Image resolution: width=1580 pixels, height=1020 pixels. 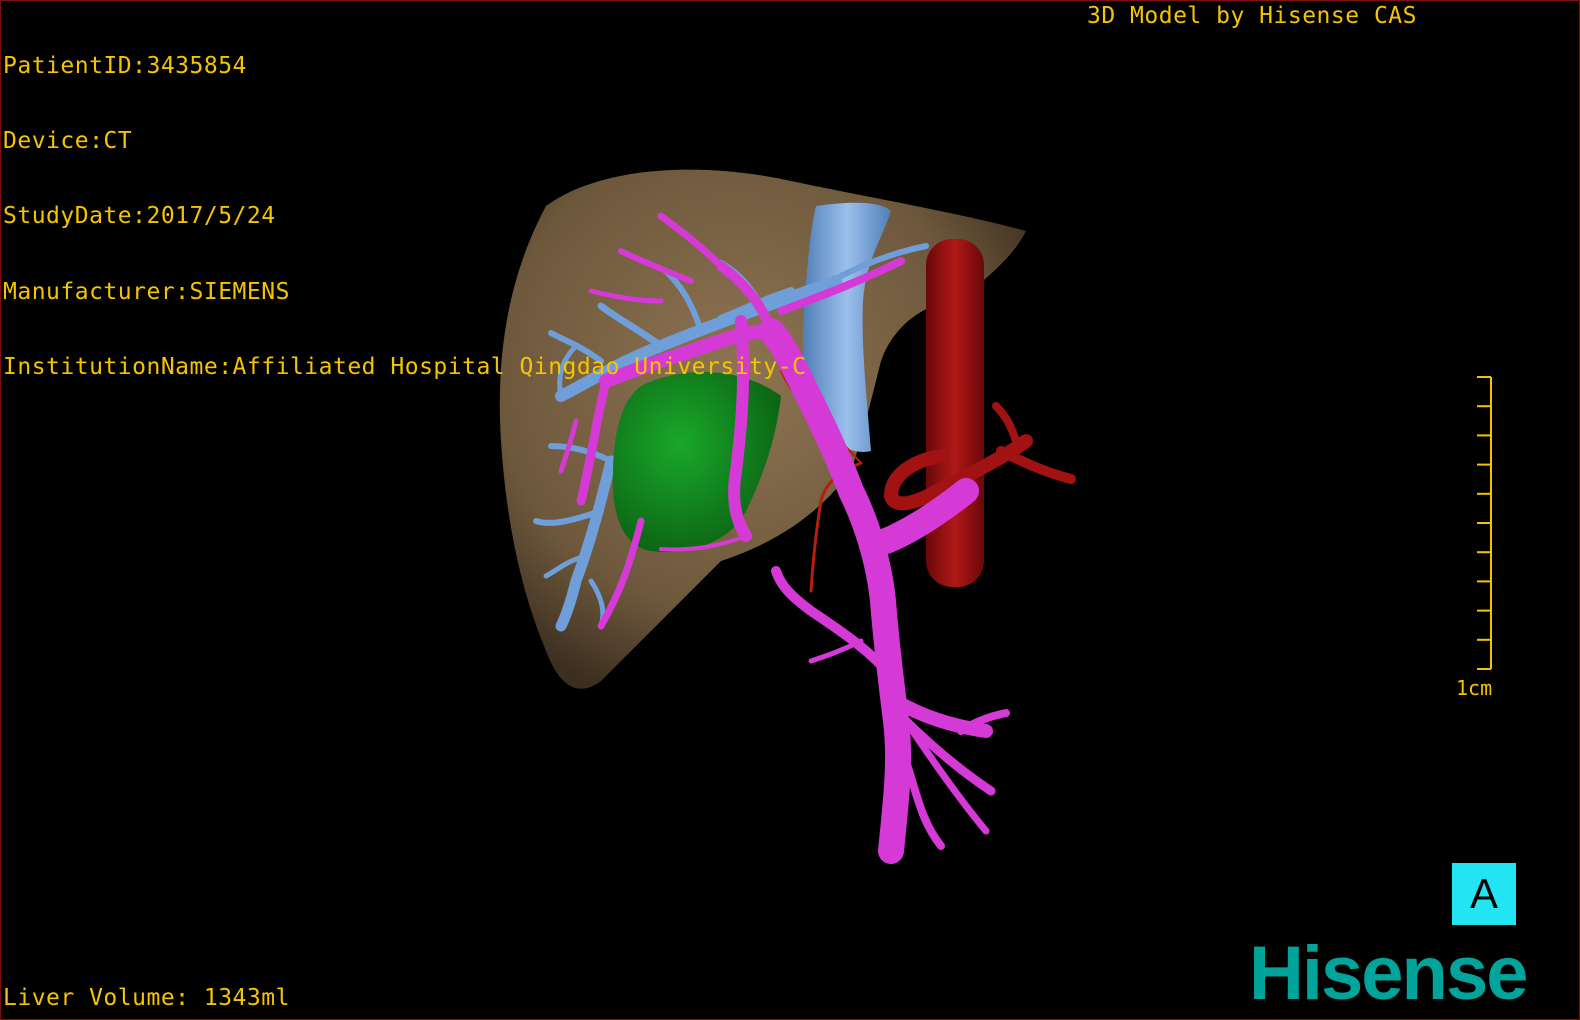 I want to click on patient-id: PatientID:3435854, so click(x=125, y=66).